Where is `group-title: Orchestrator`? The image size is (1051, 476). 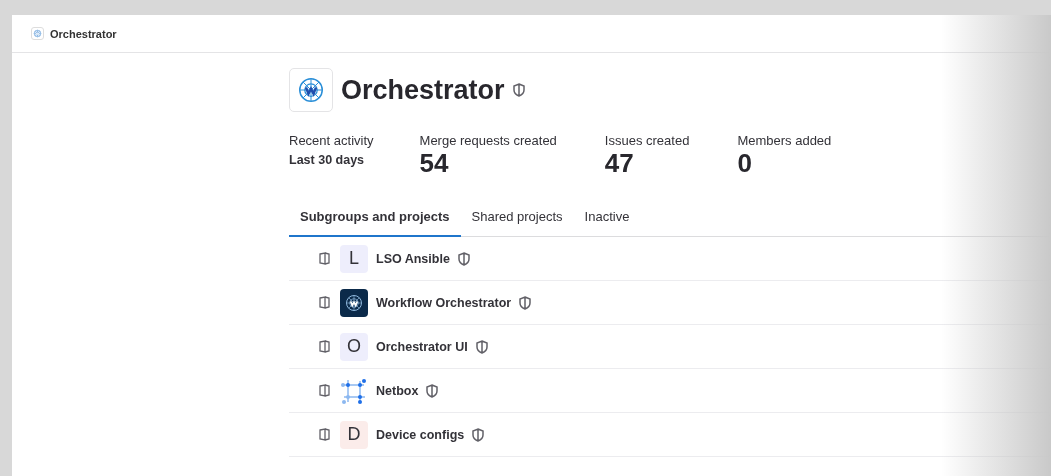
group-title: Orchestrator is located at coordinates (423, 90).